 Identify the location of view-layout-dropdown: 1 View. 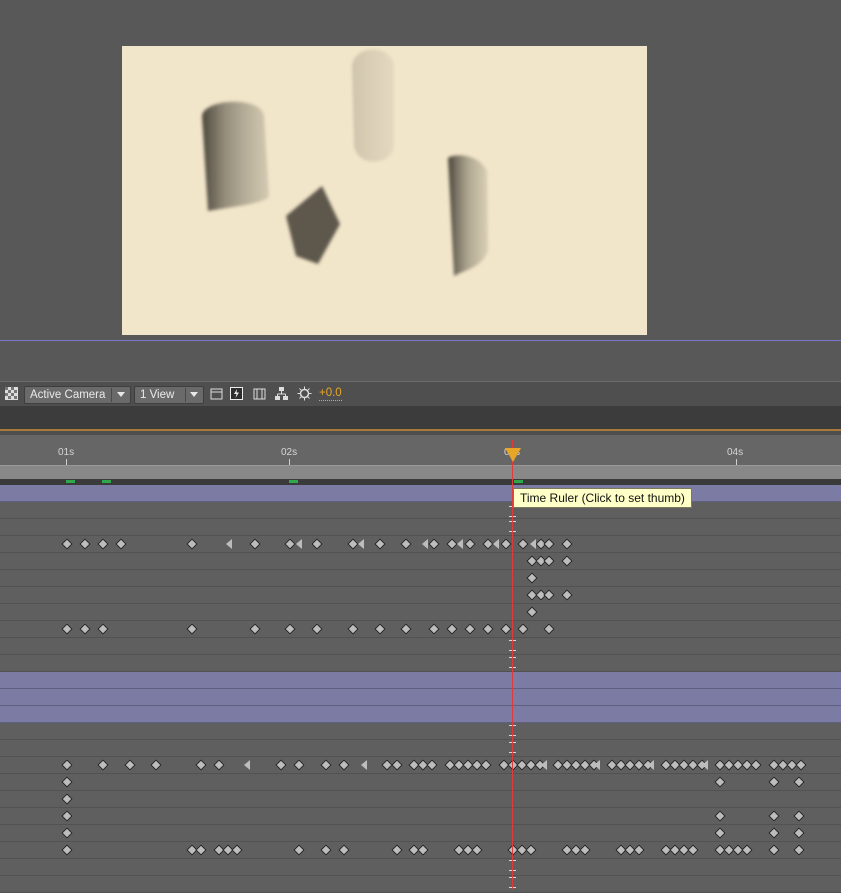
(169, 395).